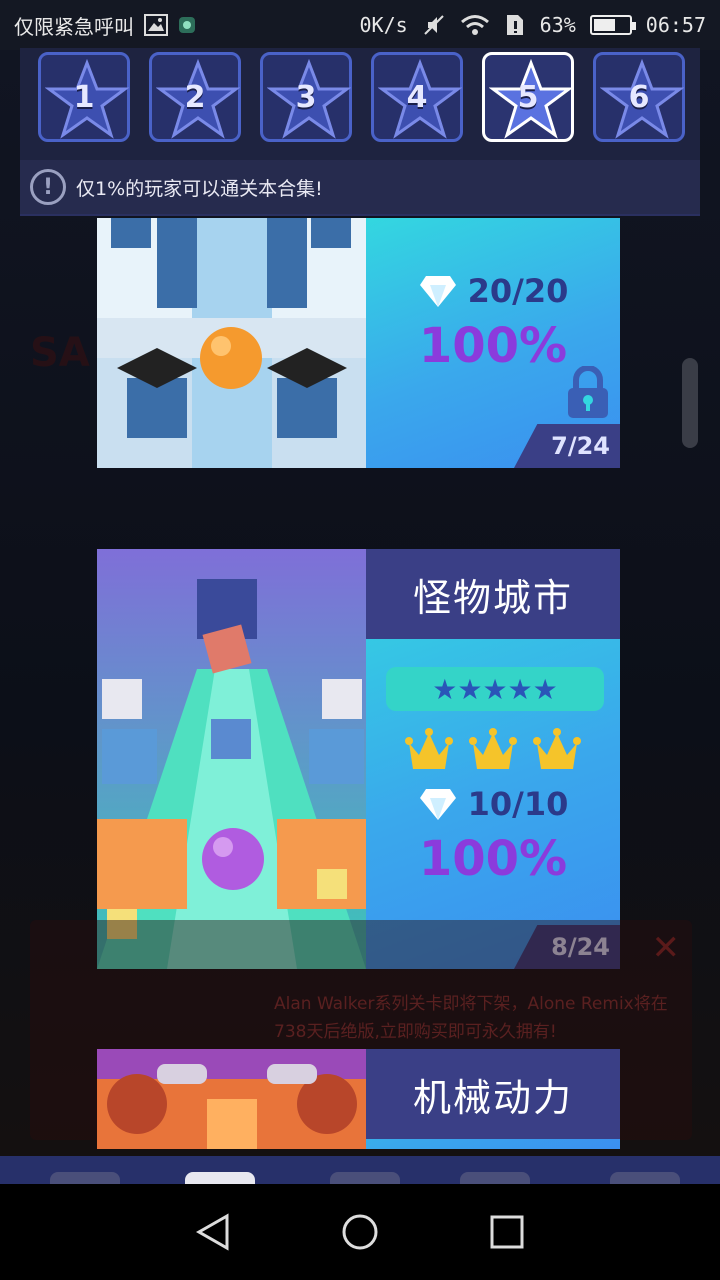 The image size is (720, 1280). What do you see at coordinates (60, 353) in the screenshot?
I see `background-sale-badge: SA` at bounding box center [60, 353].